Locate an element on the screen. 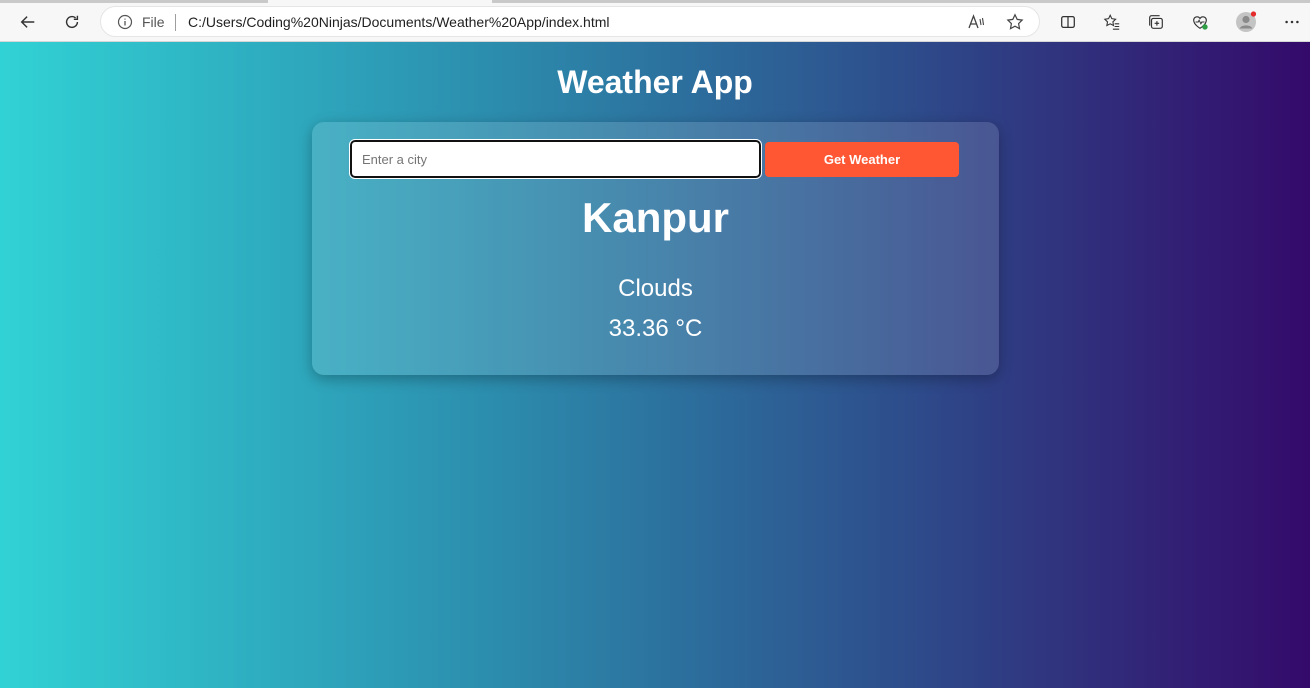 The image size is (1310, 688). back-button is located at coordinates (28, 22).